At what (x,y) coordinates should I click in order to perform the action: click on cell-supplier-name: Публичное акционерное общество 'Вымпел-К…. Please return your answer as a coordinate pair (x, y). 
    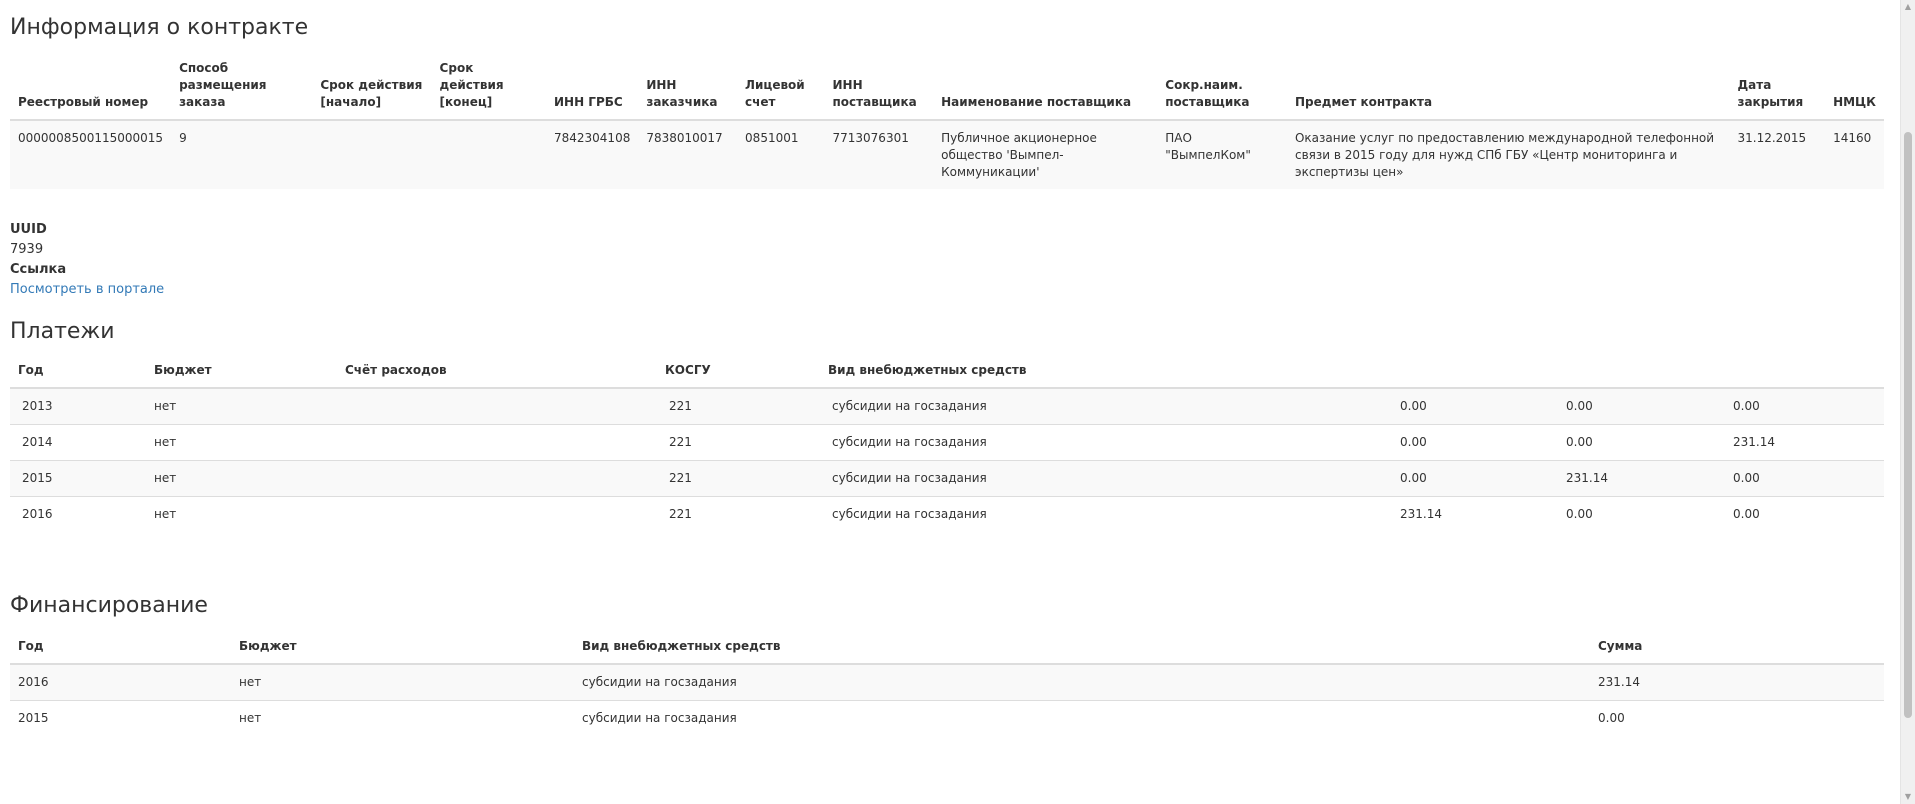
    Looking at the image, I should click on (1045, 154).